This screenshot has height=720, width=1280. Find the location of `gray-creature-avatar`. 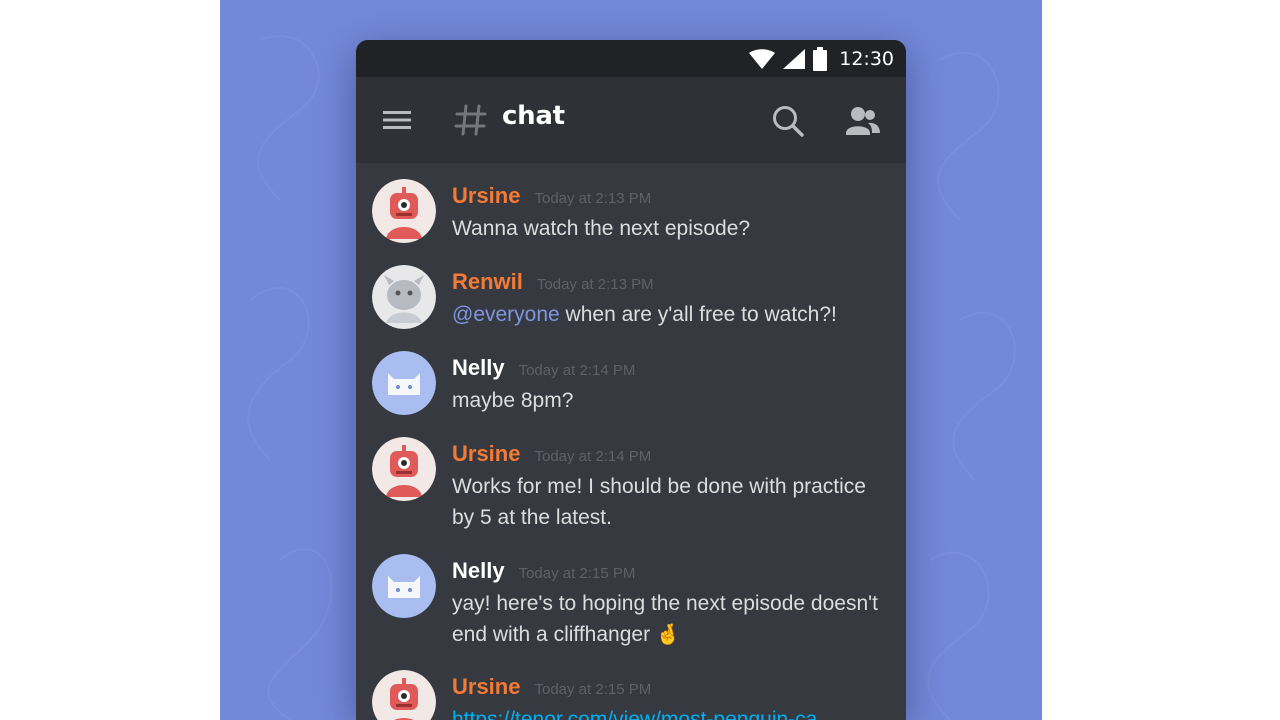

gray-creature-avatar is located at coordinates (404, 297).